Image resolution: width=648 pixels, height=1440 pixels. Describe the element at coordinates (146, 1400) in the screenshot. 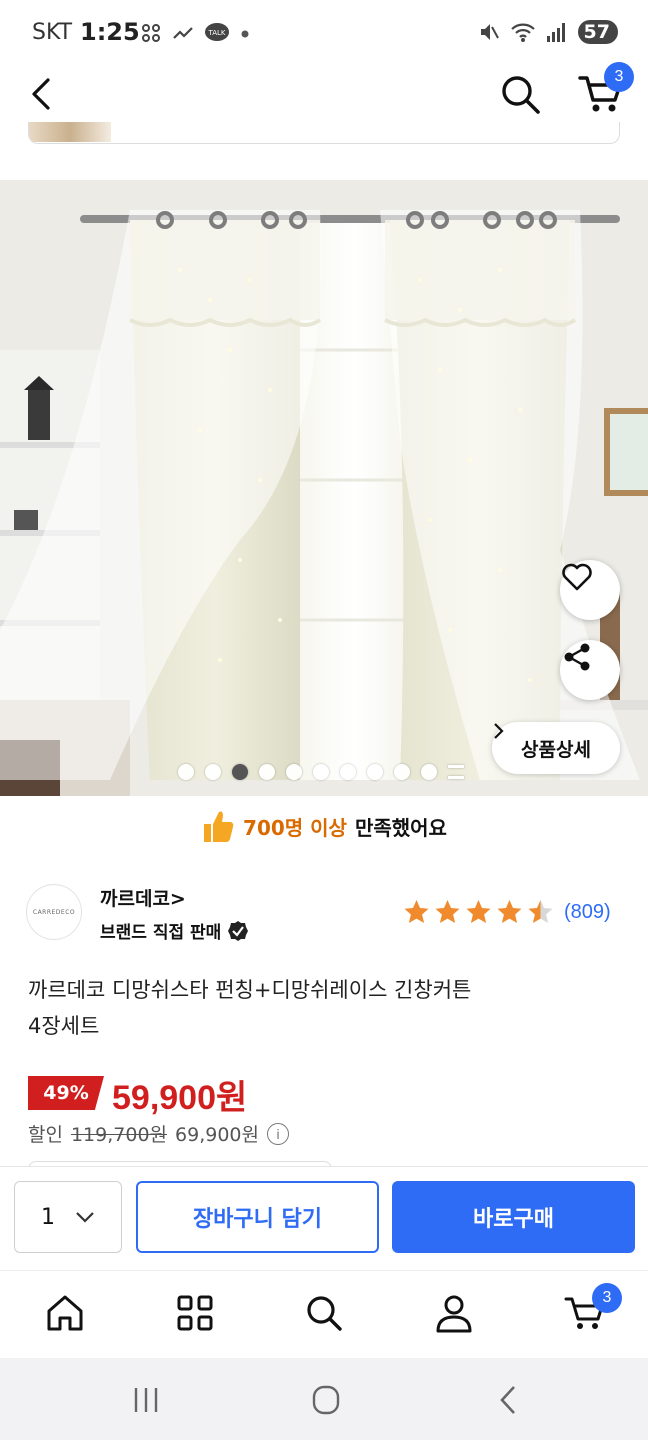

I see `recent-apps-icon` at that location.